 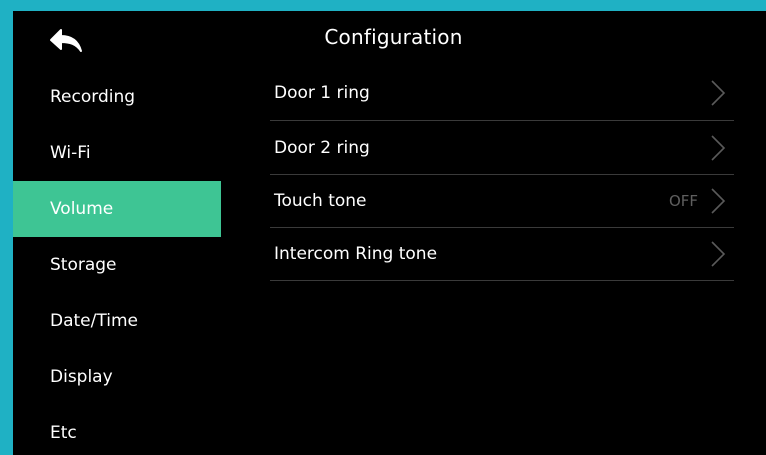 What do you see at coordinates (70, 153) in the screenshot?
I see `sidebar-item-label: Wi-Fi` at bounding box center [70, 153].